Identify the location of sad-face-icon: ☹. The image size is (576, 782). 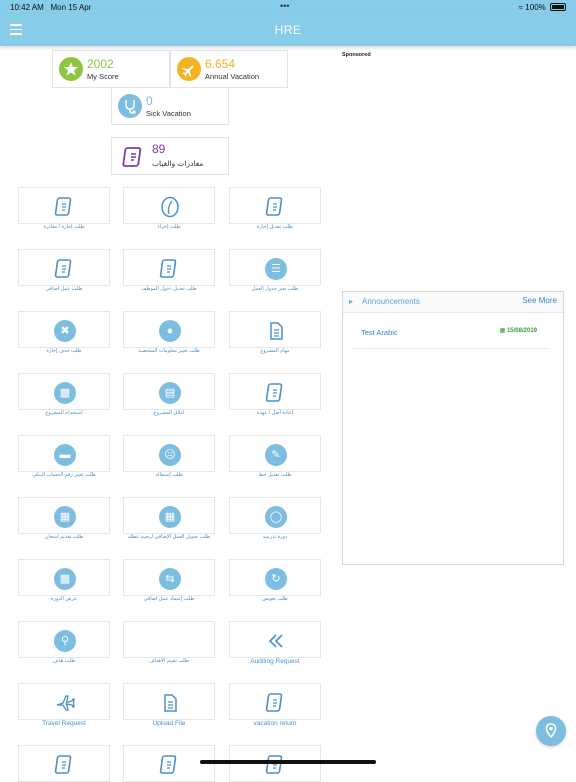
(170, 455).